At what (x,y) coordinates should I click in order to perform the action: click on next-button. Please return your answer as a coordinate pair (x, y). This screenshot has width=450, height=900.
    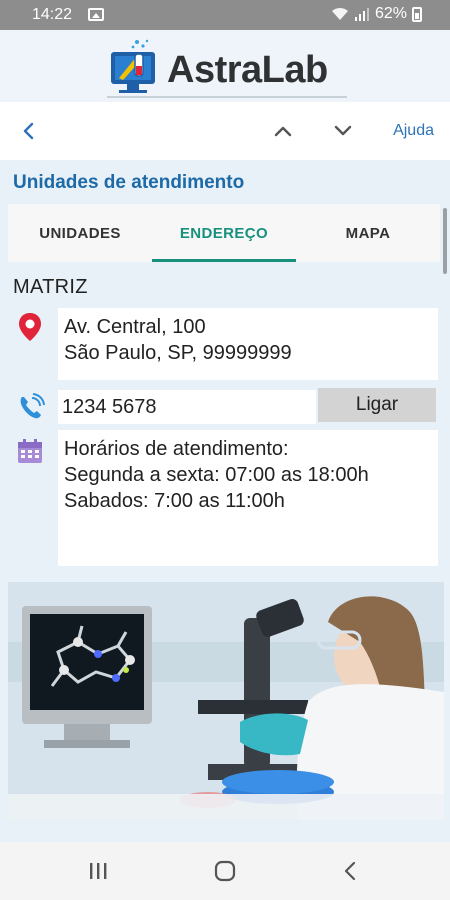
    Looking at the image, I should click on (343, 131).